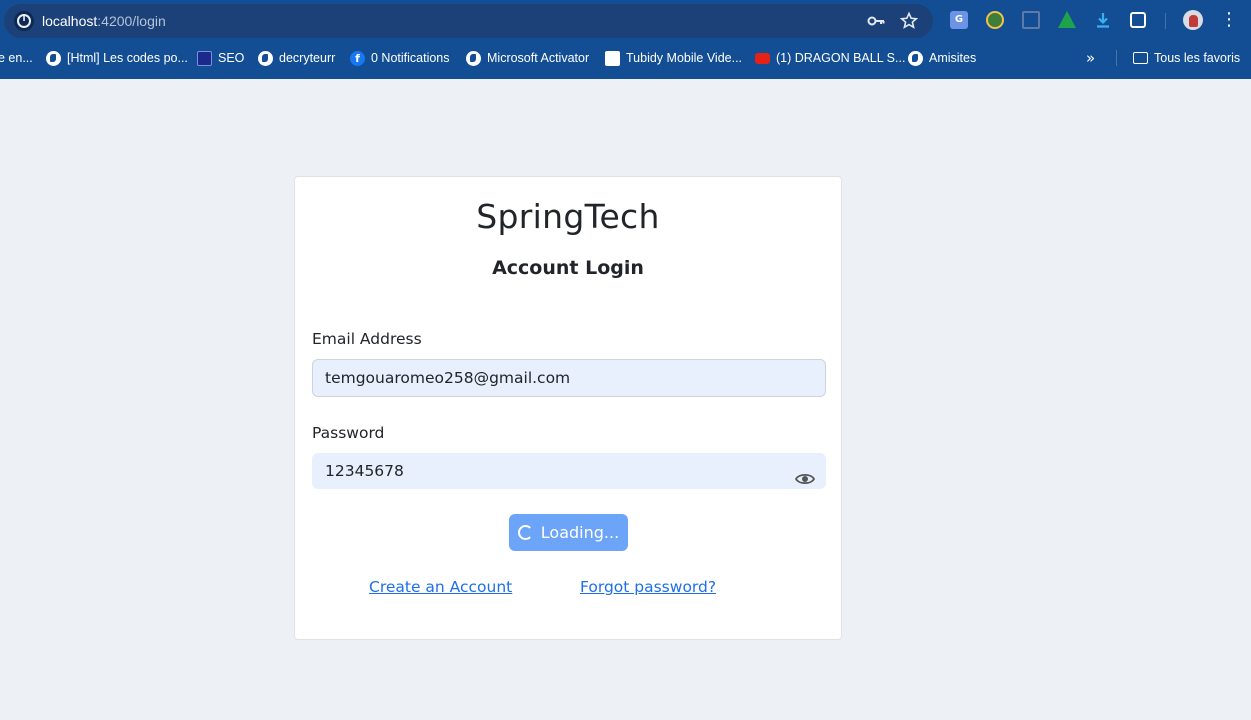 The height and width of the screenshot is (720, 1251). What do you see at coordinates (909, 21) in the screenshot?
I see `star-icon` at bounding box center [909, 21].